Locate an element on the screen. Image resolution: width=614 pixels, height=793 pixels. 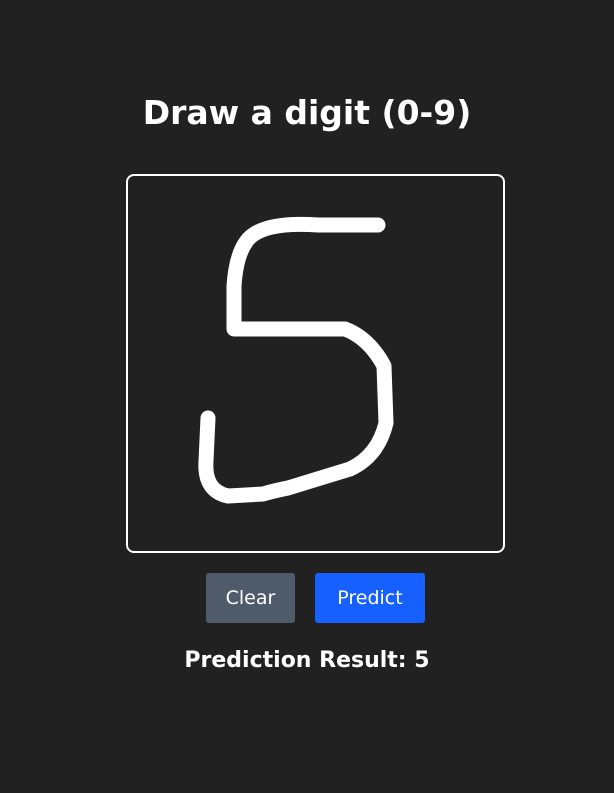
prediction-result: Prediction Result: 5 is located at coordinates (307, 660).